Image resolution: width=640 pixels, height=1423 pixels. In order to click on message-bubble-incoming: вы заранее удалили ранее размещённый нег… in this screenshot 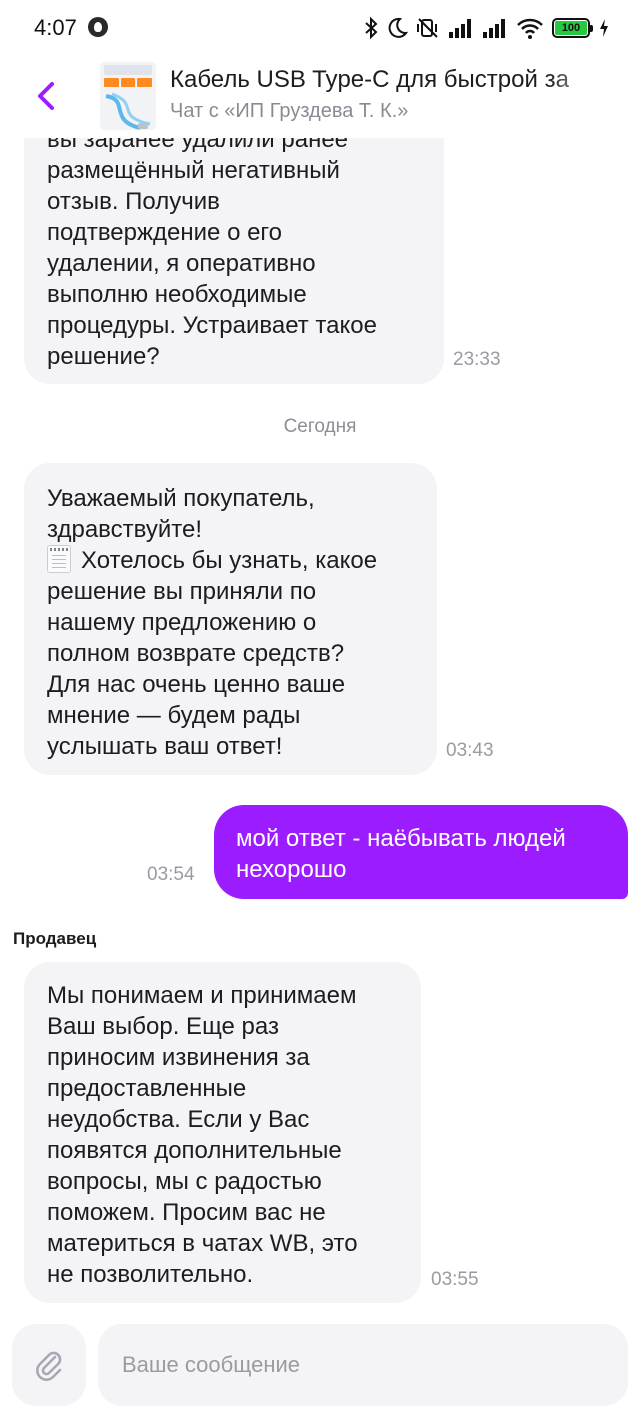, I will do `click(234, 241)`.